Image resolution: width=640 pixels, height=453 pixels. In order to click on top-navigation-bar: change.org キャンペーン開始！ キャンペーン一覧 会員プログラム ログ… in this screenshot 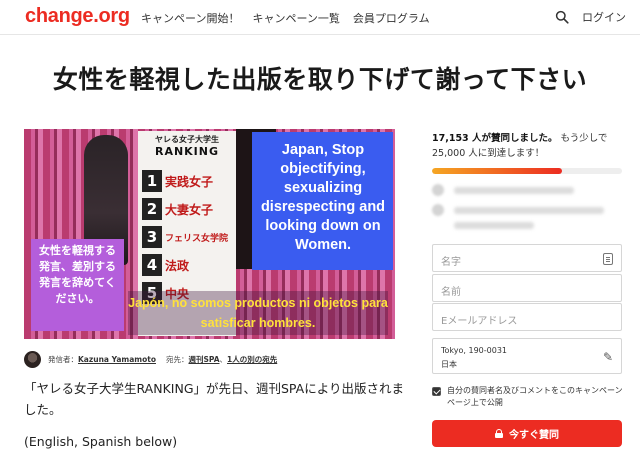, I will do `click(320, 17)`.